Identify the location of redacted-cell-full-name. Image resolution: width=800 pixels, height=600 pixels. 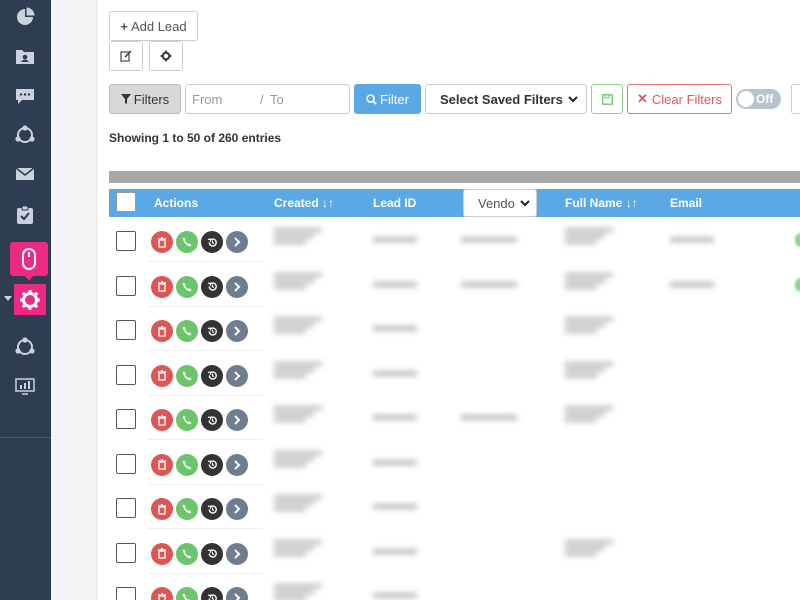
(589, 281).